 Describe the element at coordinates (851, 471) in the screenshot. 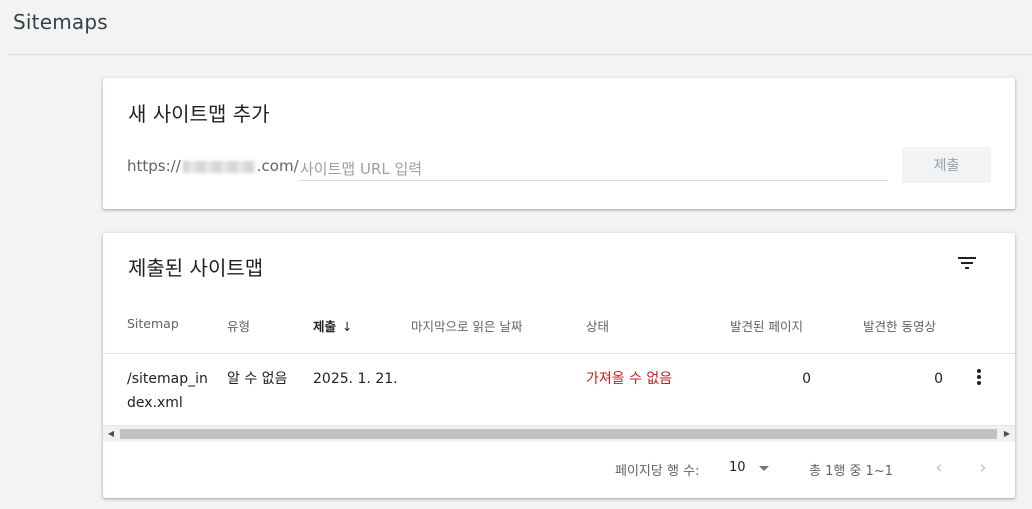

I see `pagination-range: 총 1행 중 1~1` at that location.